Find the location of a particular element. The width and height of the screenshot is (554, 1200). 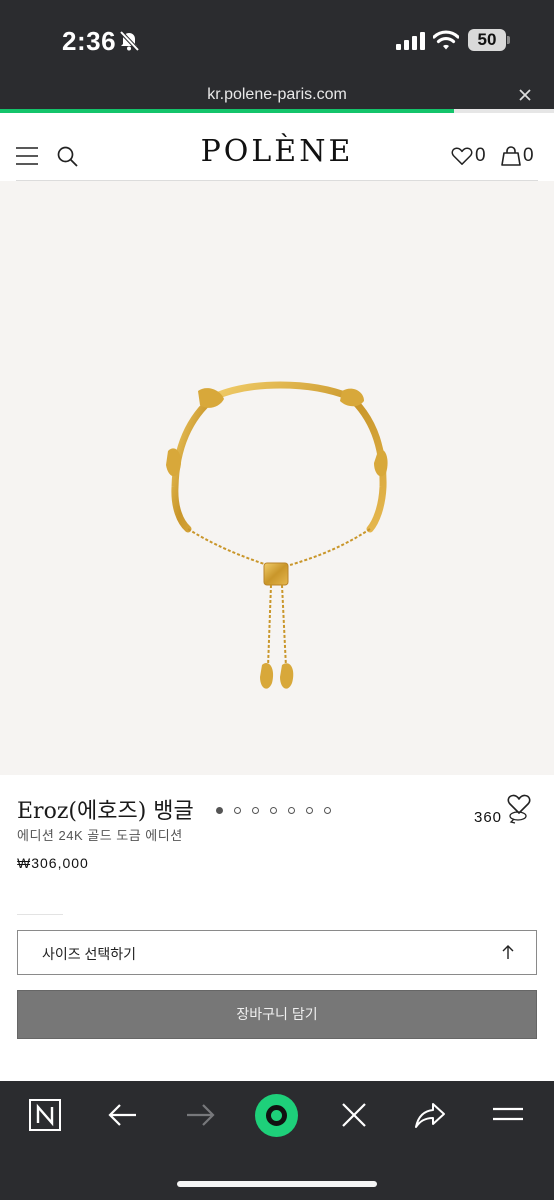

wishlist-count: 0 is located at coordinates (480, 155).